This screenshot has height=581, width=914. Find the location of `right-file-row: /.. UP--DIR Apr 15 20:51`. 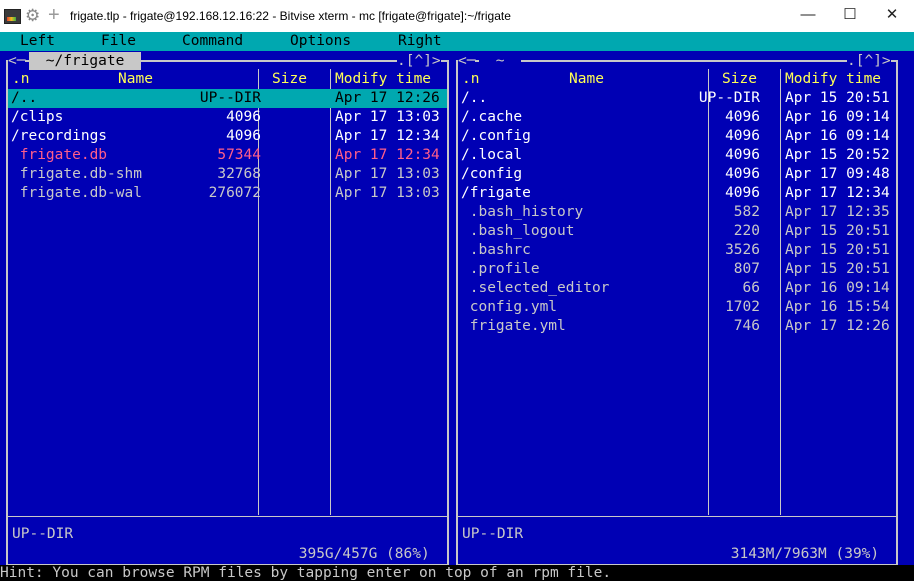

right-file-row: /.. UP--DIR Apr 15 20:51 is located at coordinates (677, 98).